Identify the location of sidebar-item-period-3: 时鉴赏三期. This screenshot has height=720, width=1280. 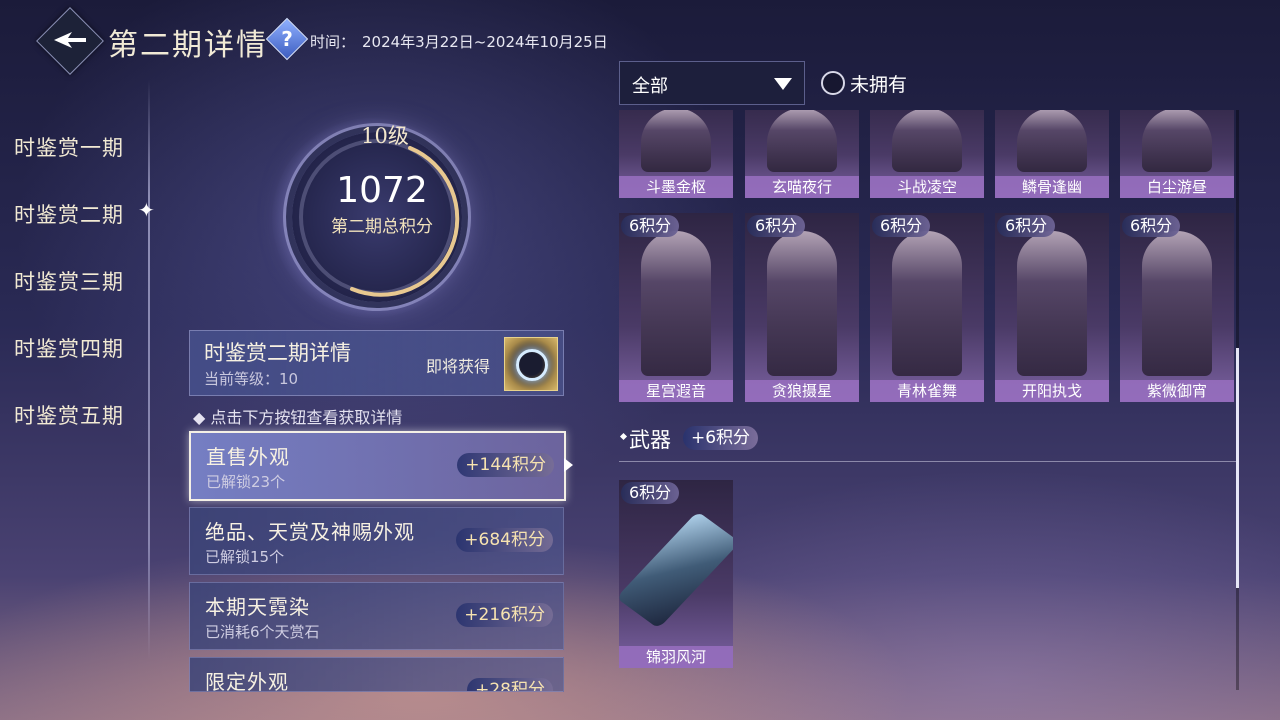
(69, 281).